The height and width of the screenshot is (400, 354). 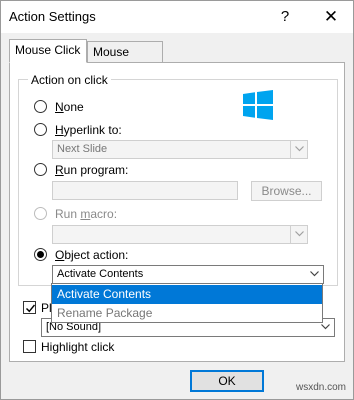 What do you see at coordinates (40, 254) in the screenshot?
I see `radio-object-action` at bounding box center [40, 254].